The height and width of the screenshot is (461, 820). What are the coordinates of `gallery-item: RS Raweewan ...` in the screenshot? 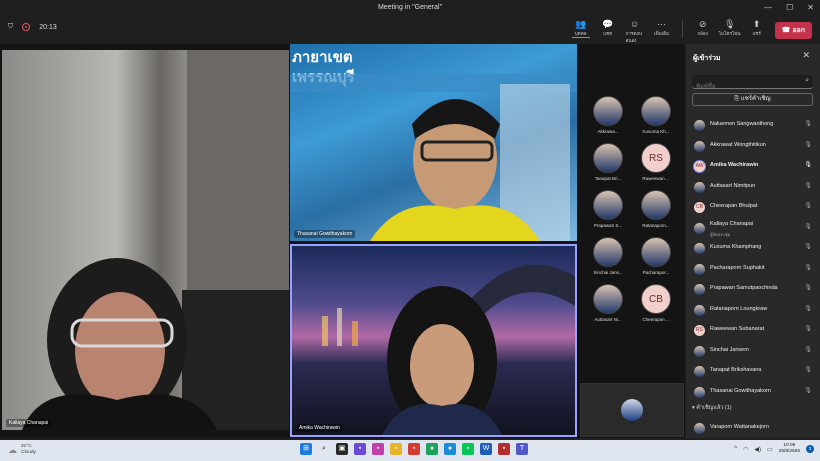 It's located at (656, 166).